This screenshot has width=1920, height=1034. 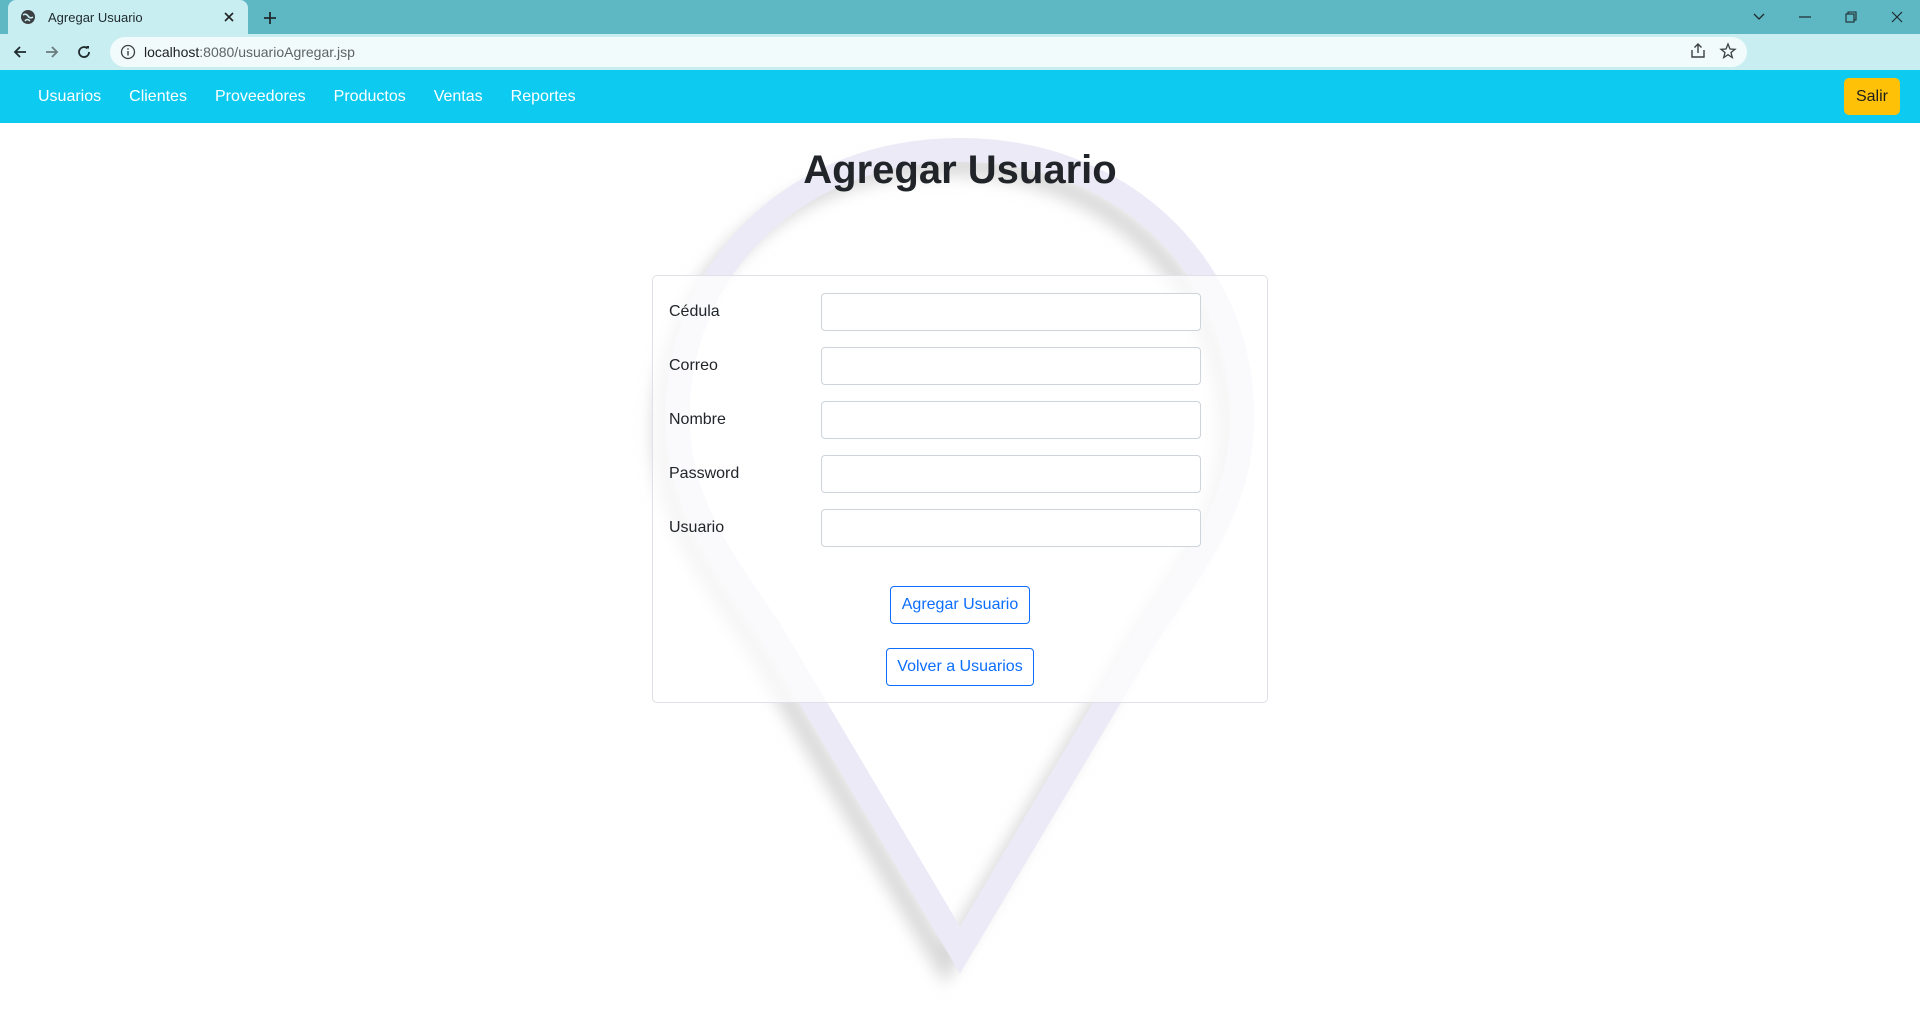 I want to click on password-input, so click(x=1011, y=474).